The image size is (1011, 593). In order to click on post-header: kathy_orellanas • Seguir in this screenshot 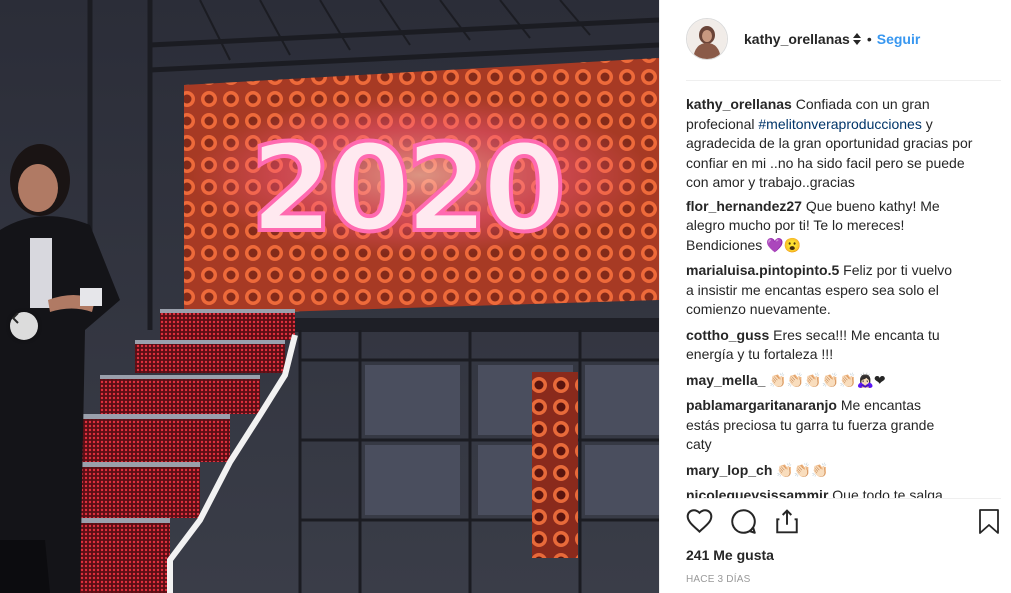, I will do `click(843, 39)`.